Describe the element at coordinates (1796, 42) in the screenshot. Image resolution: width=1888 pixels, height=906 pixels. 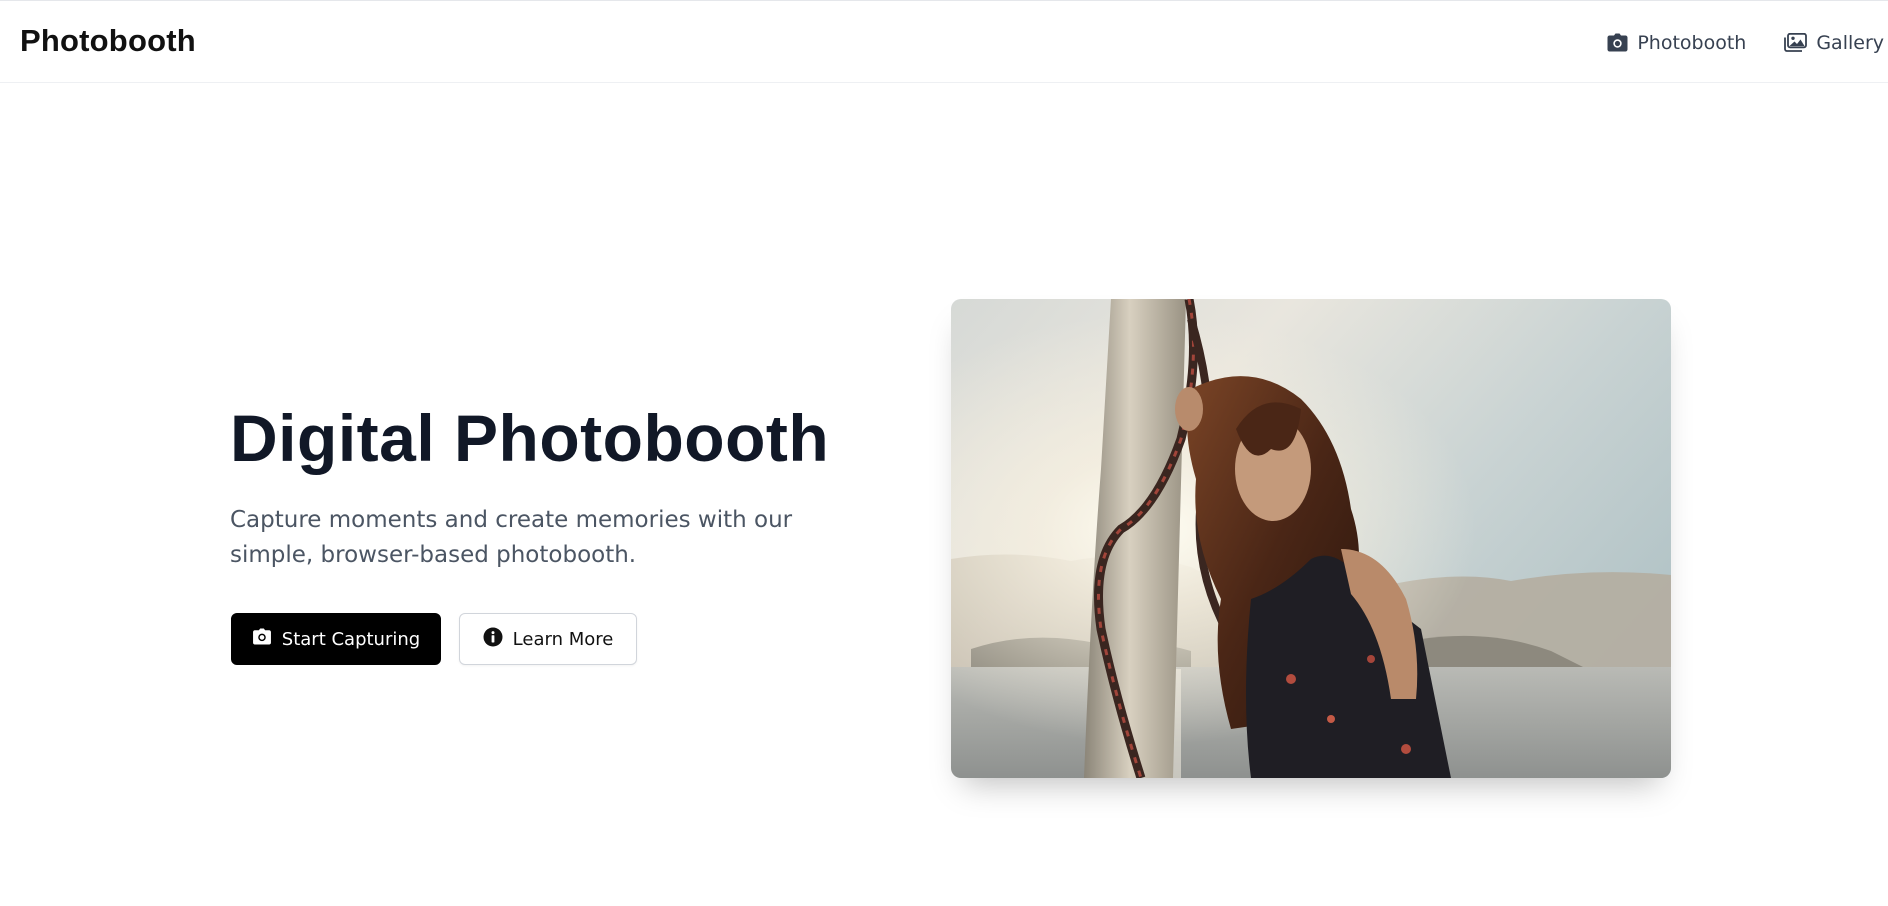
I see `images-icon` at that location.